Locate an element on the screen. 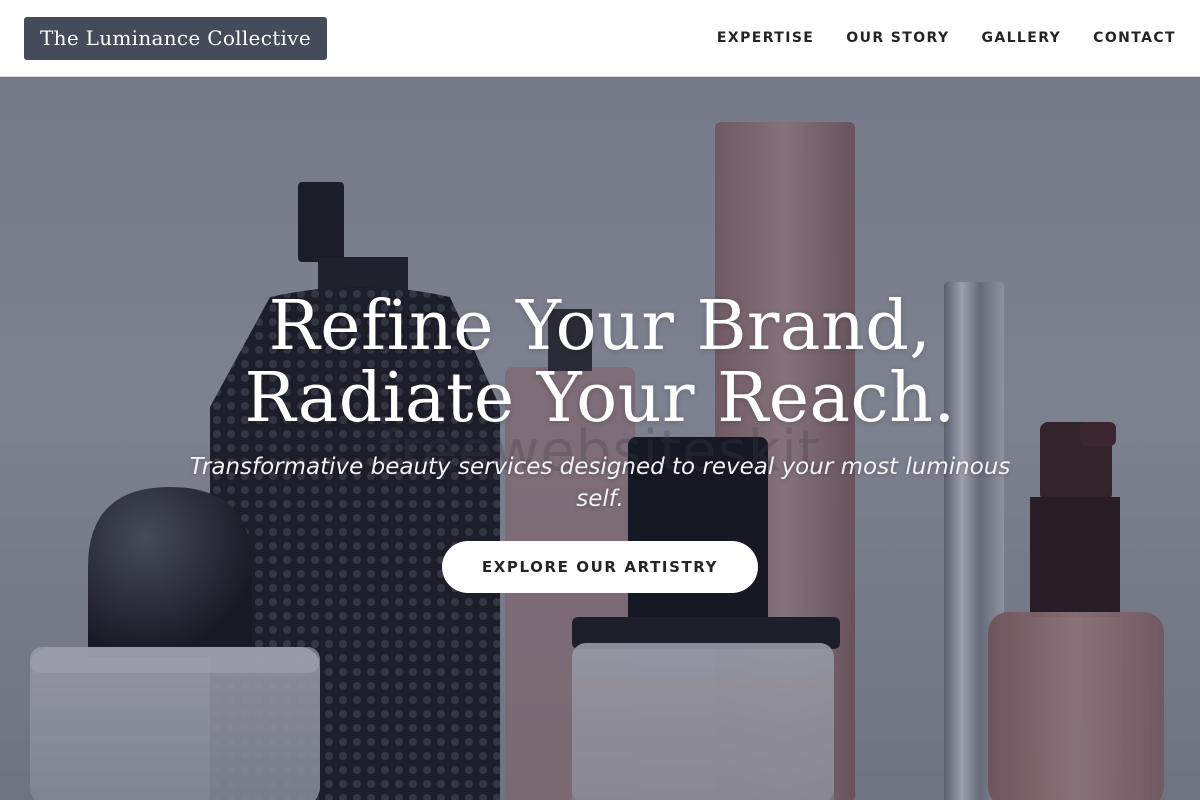 This screenshot has height=800, width=1200. nav-link-gallery: GALLERY is located at coordinates (1021, 38).